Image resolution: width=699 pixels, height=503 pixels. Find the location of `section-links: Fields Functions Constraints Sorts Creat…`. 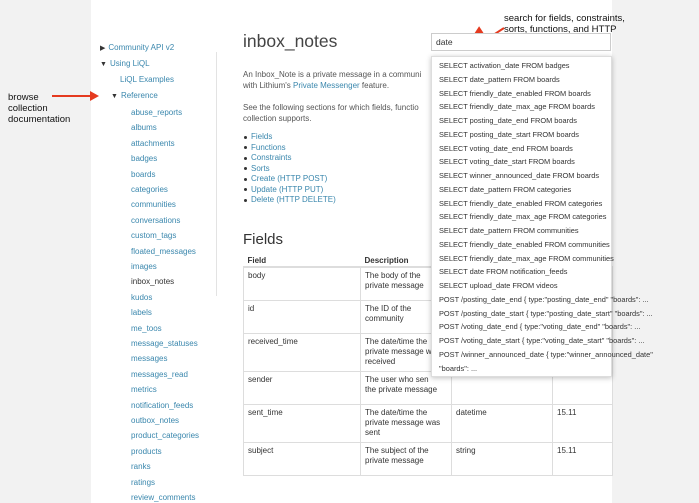

section-links: Fields Functions Constraints Sorts Creat… is located at coordinates (290, 169).